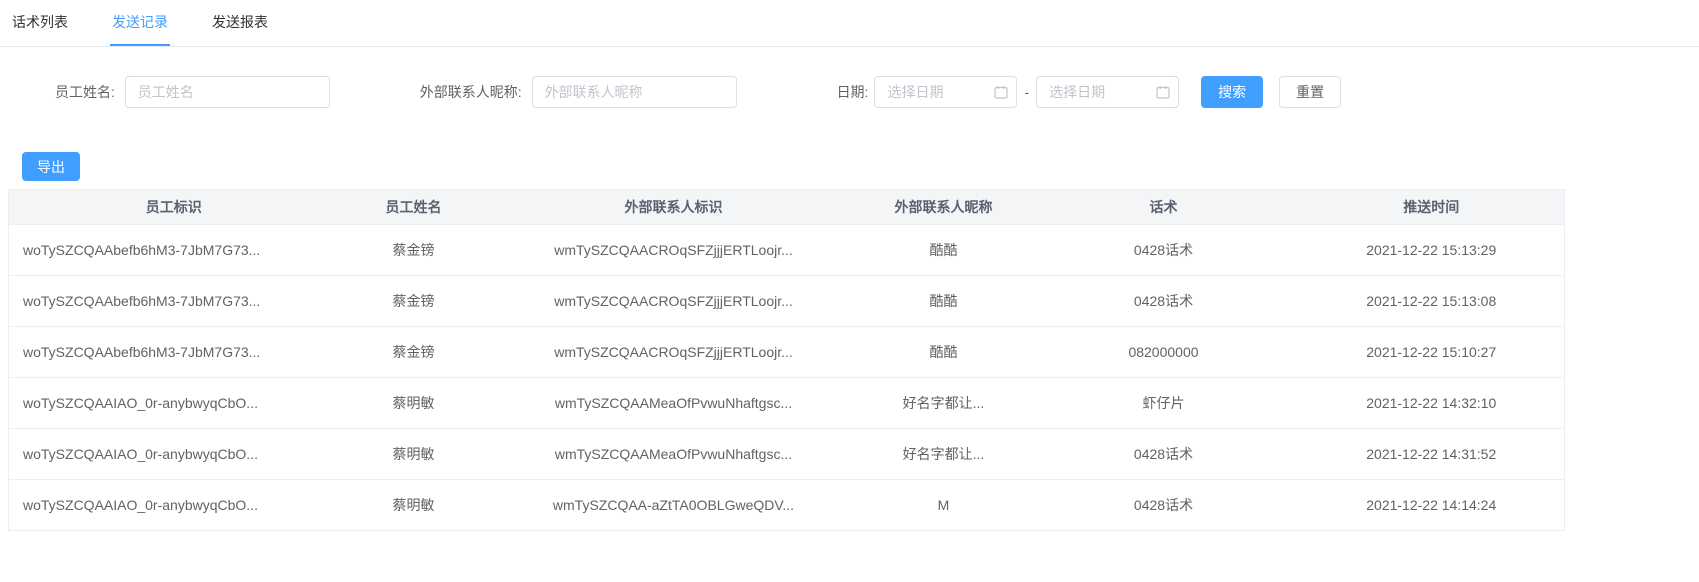  I want to click on date-start-input, so click(946, 92).